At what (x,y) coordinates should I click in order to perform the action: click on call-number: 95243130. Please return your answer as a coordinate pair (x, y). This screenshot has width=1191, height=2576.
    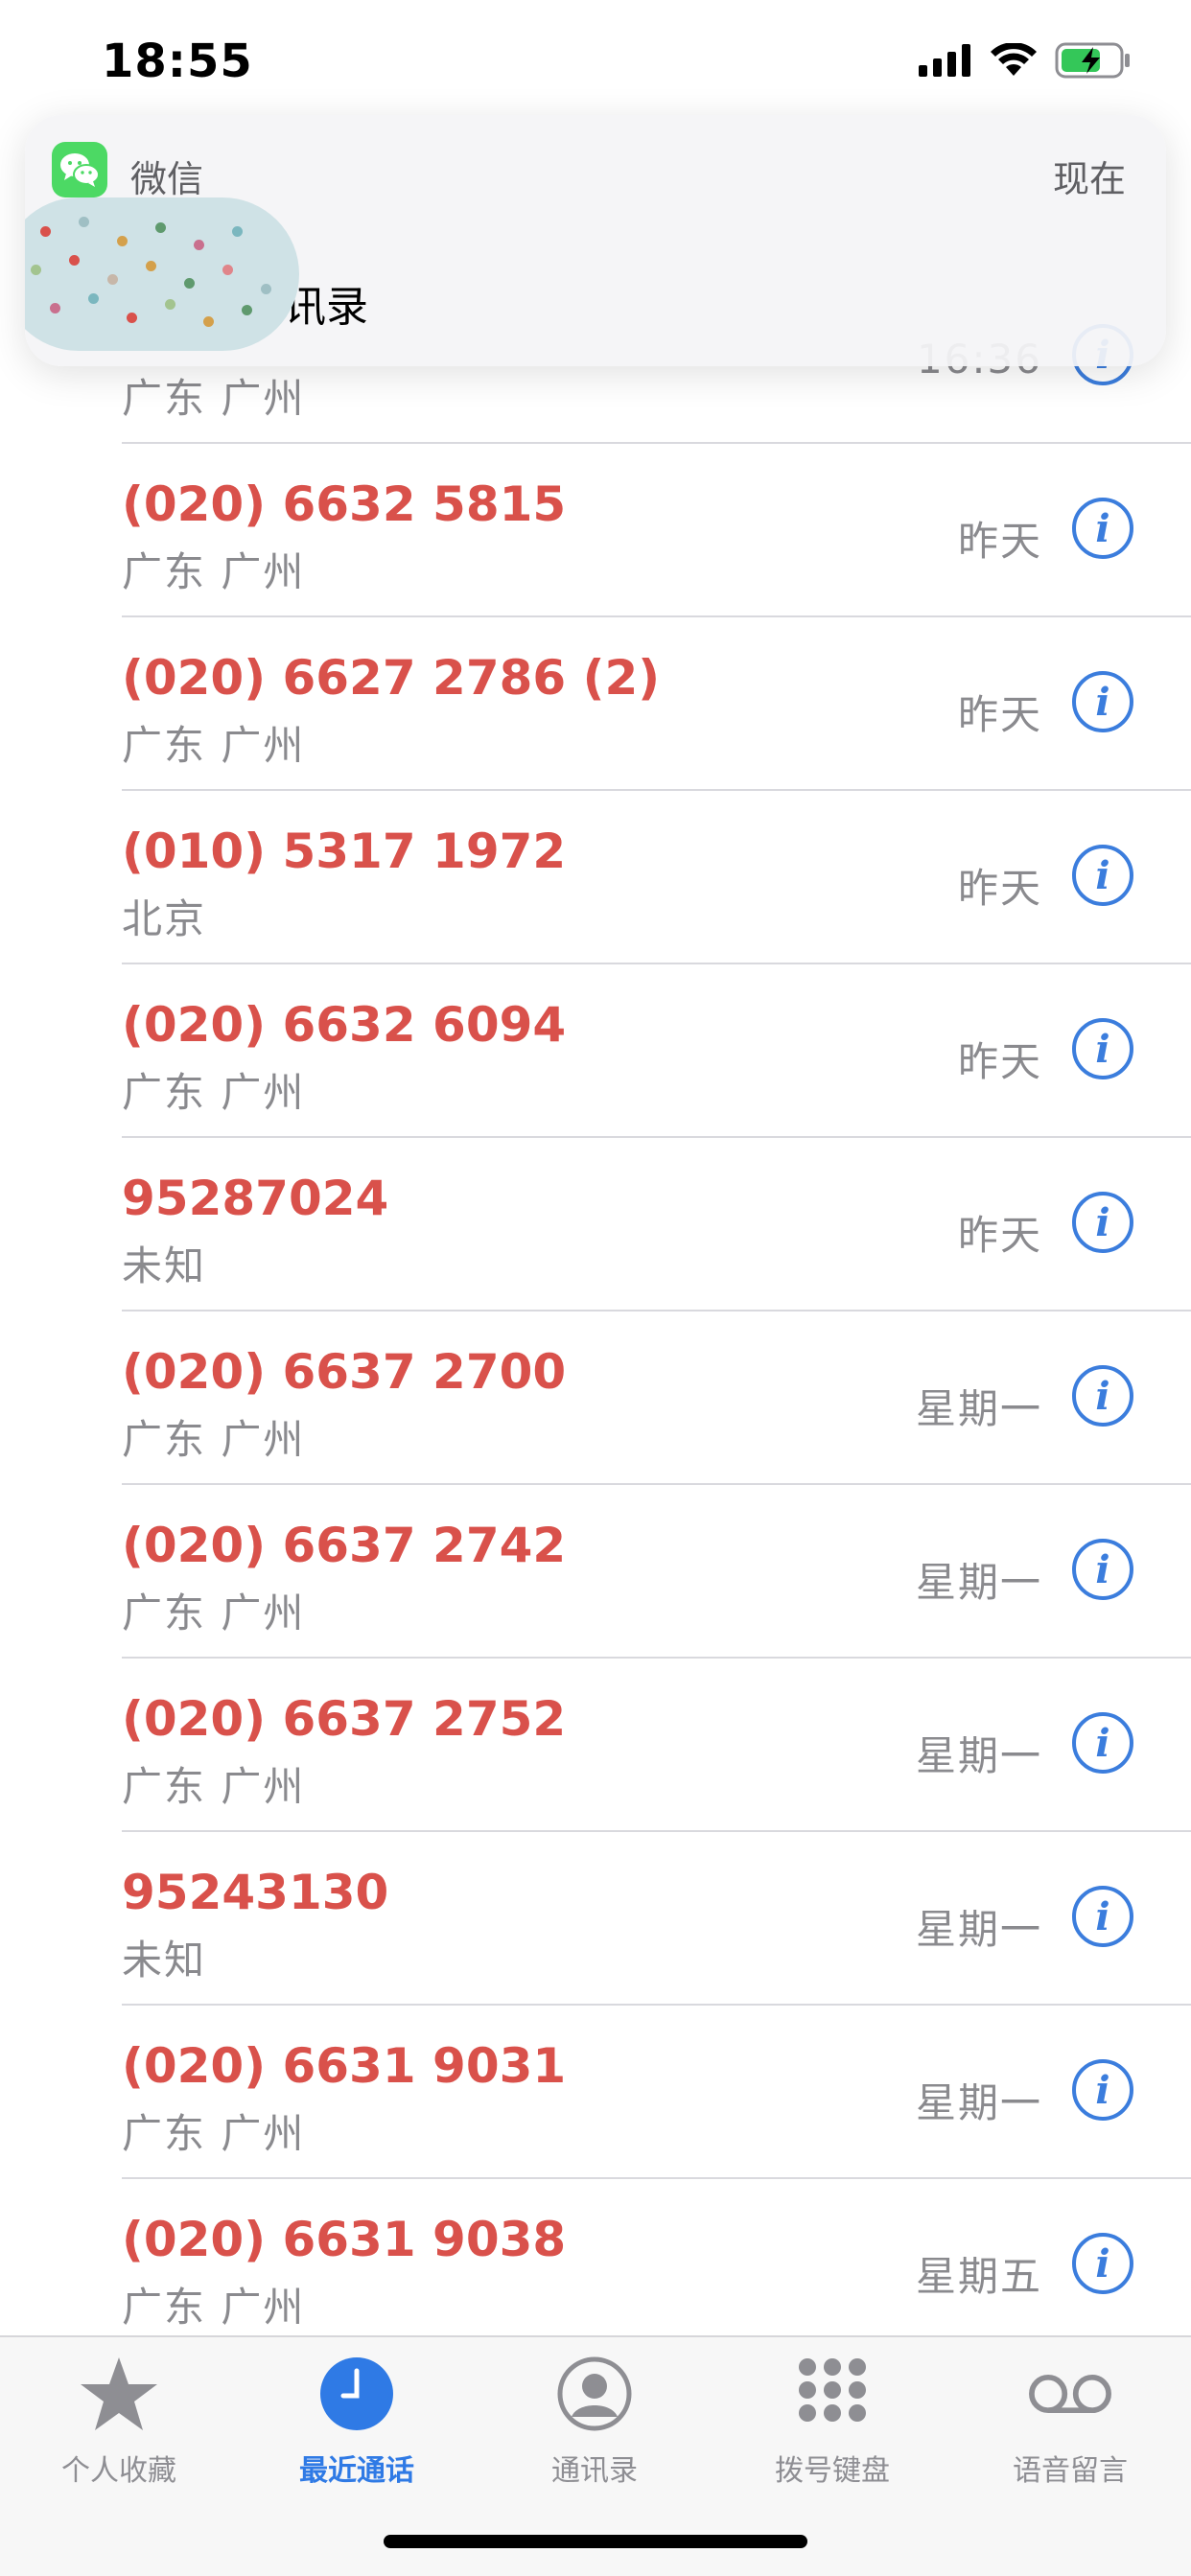
    Looking at the image, I should click on (255, 1892).